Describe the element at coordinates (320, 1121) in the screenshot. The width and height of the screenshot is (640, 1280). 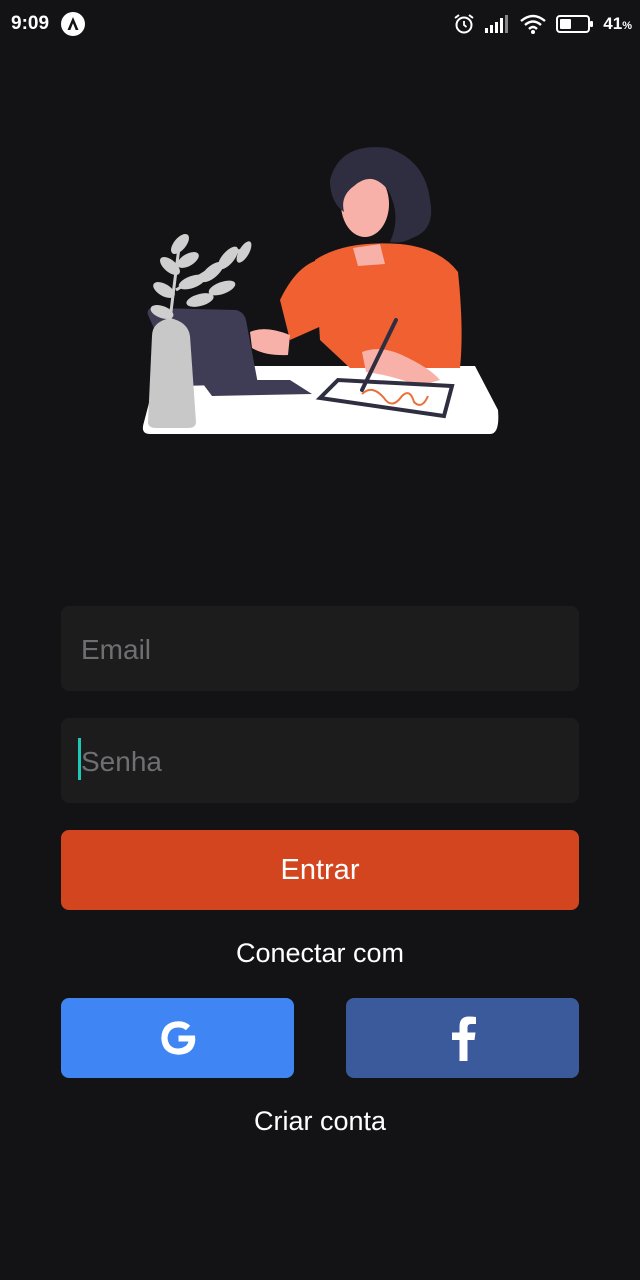
I see `create-account-link: Criar conta` at that location.